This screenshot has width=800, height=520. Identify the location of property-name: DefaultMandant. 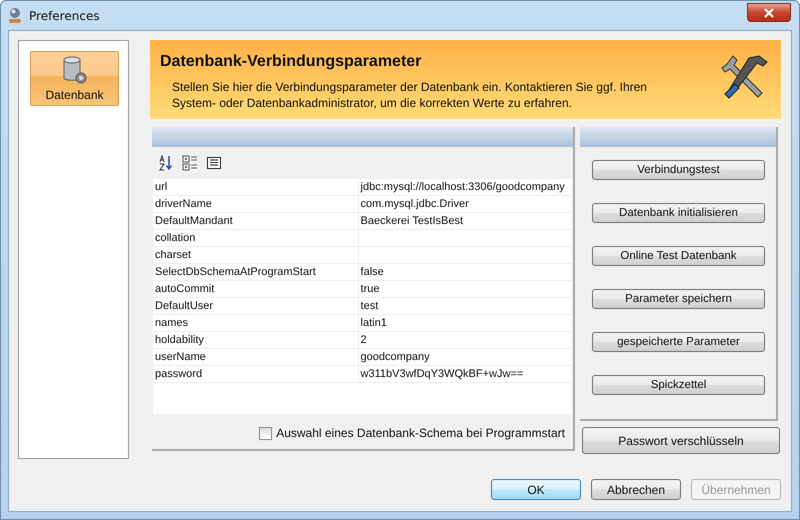
(194, 221).